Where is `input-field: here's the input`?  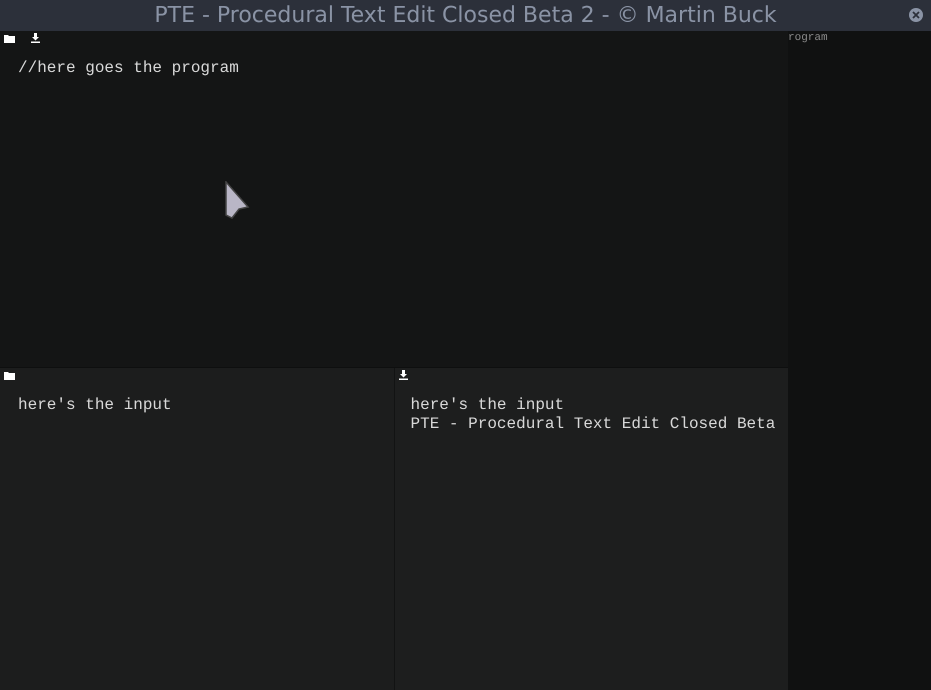
input-field: here's the input is located at coordinates (200, 405).